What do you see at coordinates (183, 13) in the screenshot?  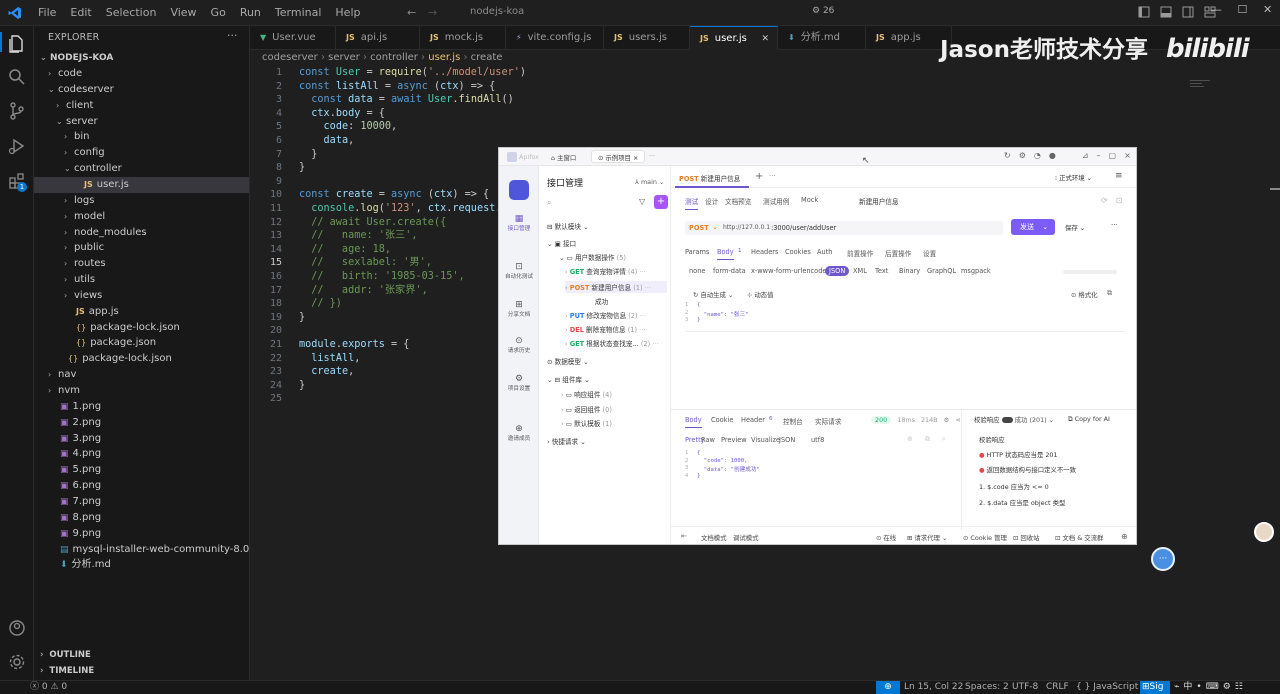 I see `menu-view: View` at bounding box center [183, 13].